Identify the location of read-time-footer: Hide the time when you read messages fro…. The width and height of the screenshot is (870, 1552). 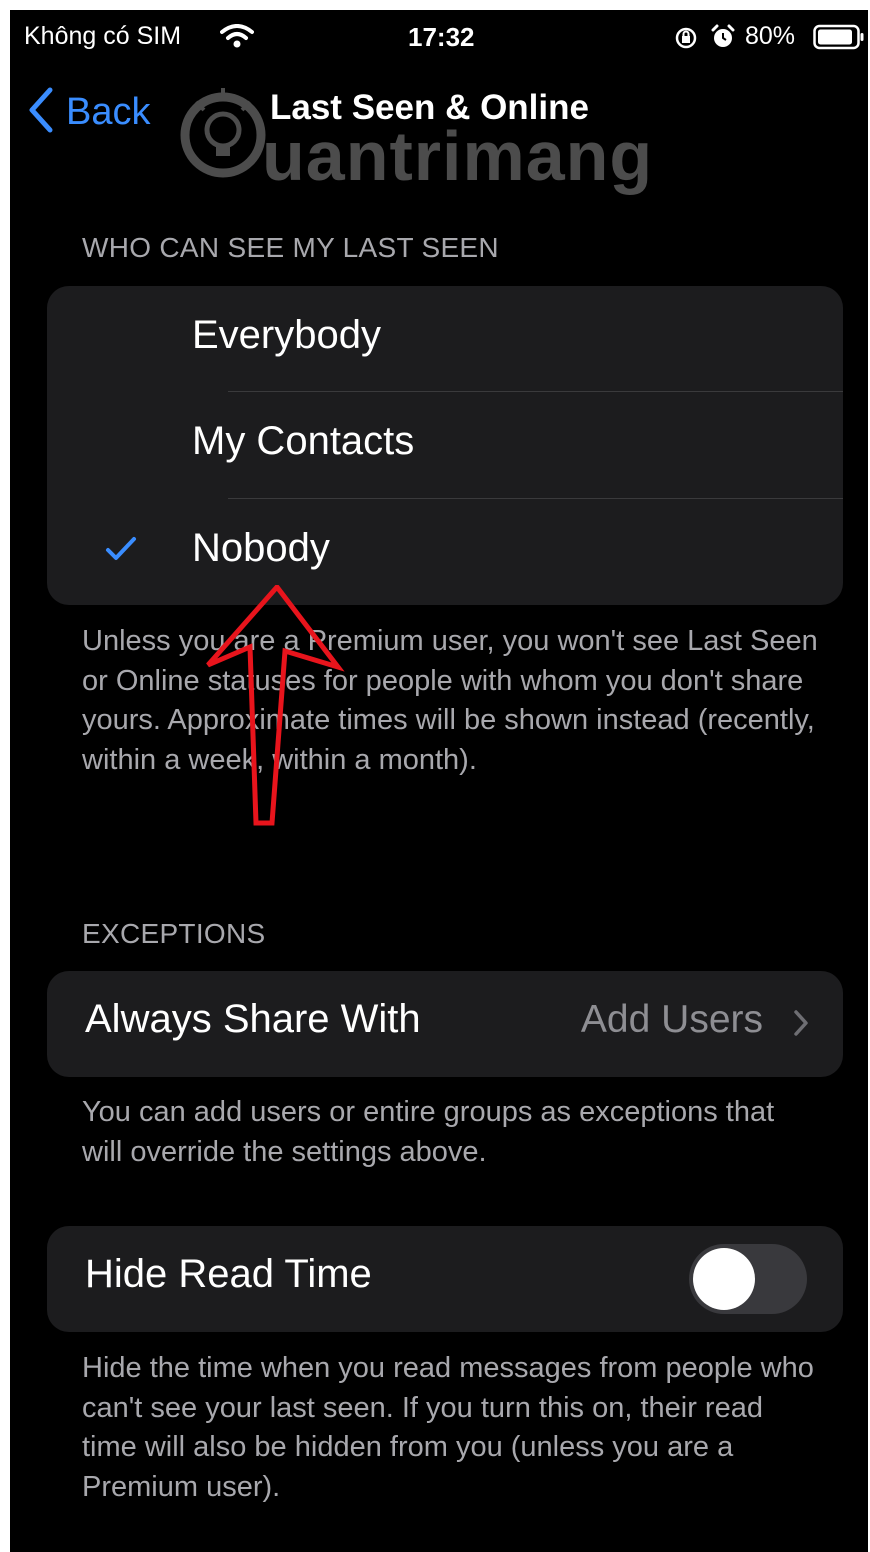
(448, 1427).